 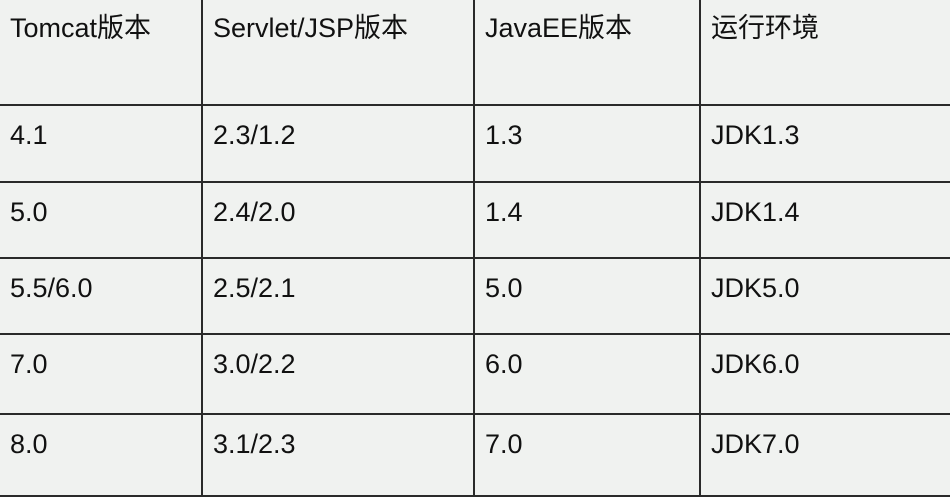 I want to click on table-cell: JDK7.0, so click(x=824, y=455).